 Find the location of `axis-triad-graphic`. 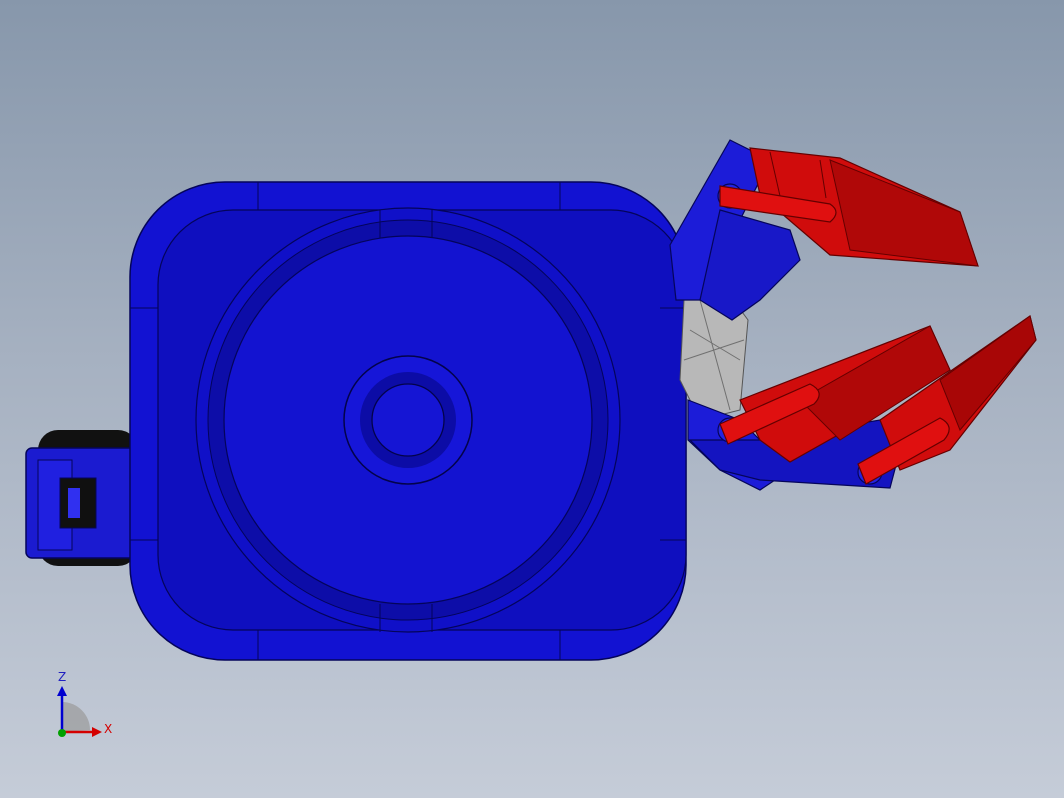

axis-triad-graphic is located at coordinates (79, 711).